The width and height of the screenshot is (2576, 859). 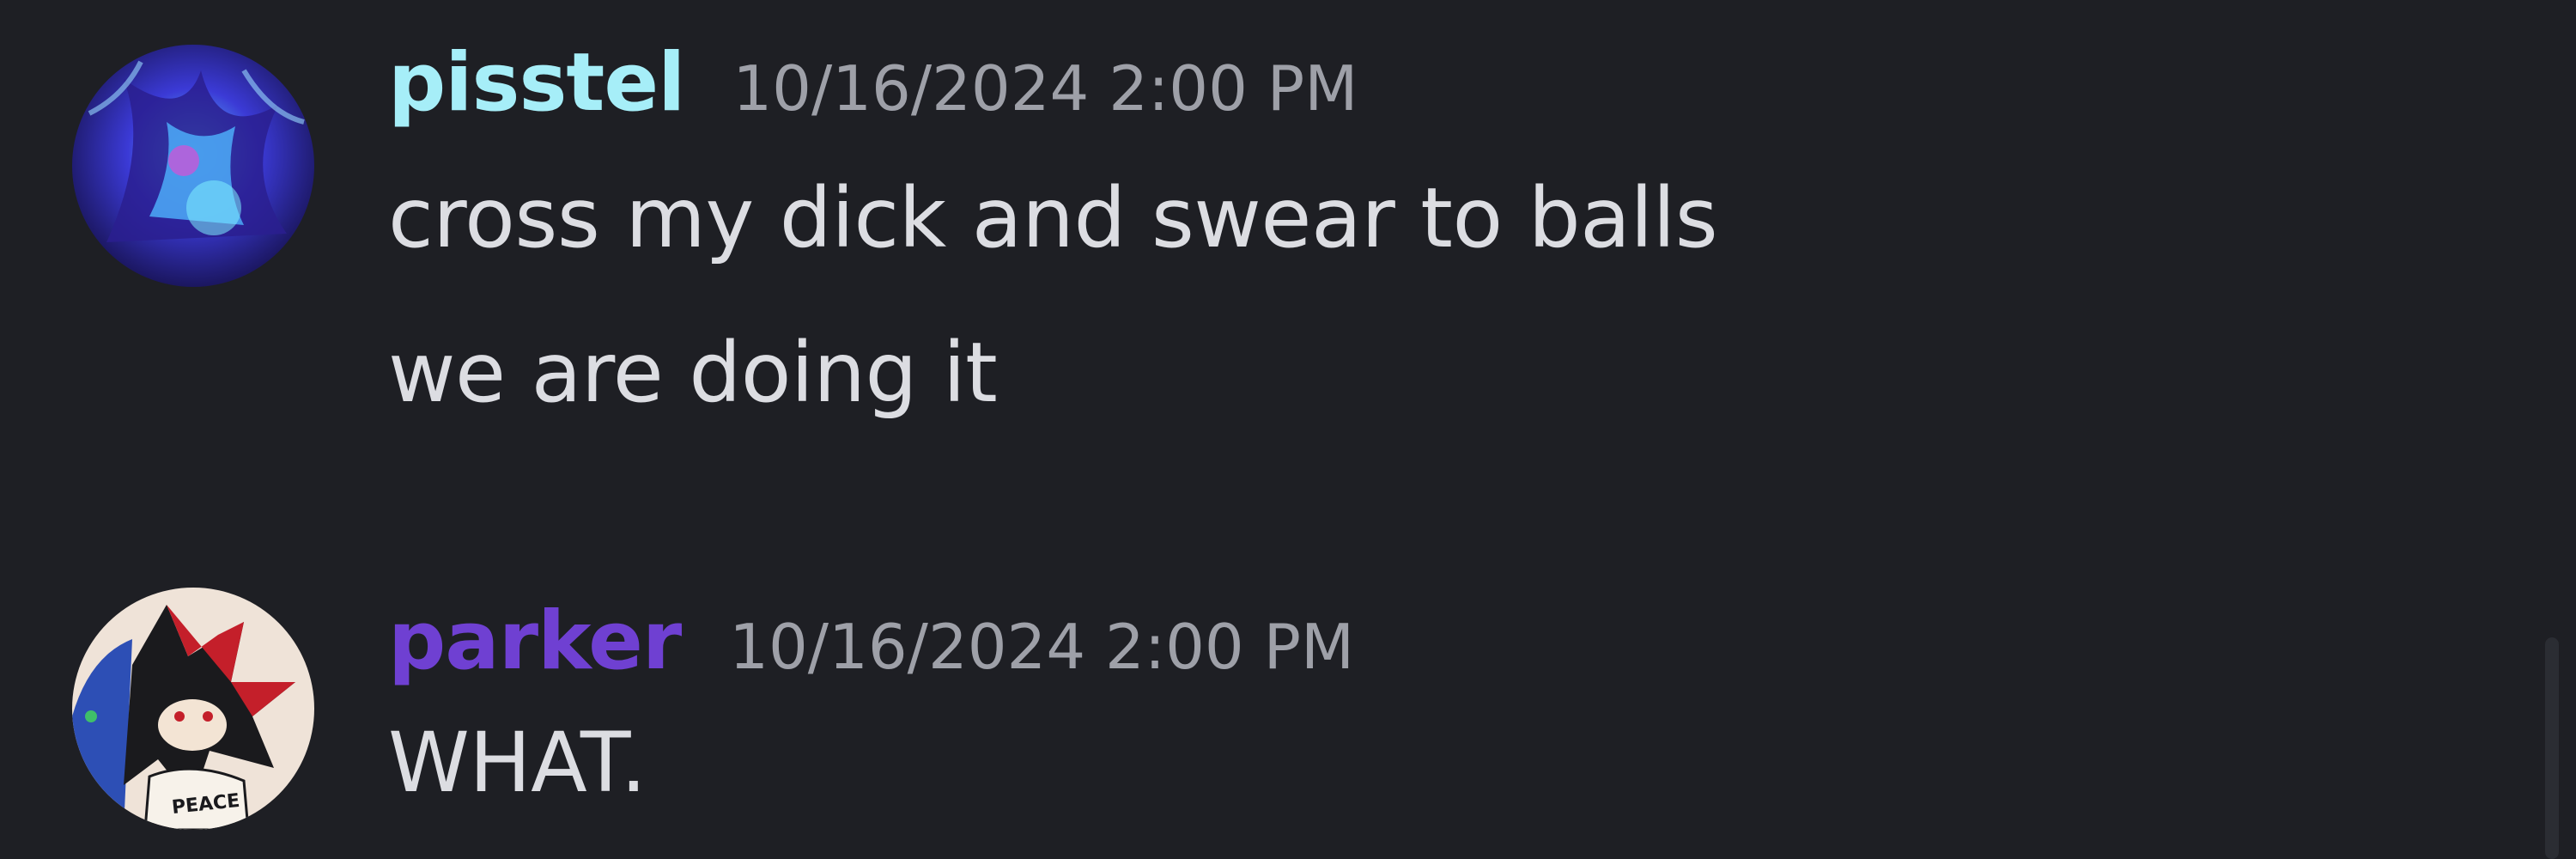 I want to click on message-text: we are doing it, so click(x=693, y=373).